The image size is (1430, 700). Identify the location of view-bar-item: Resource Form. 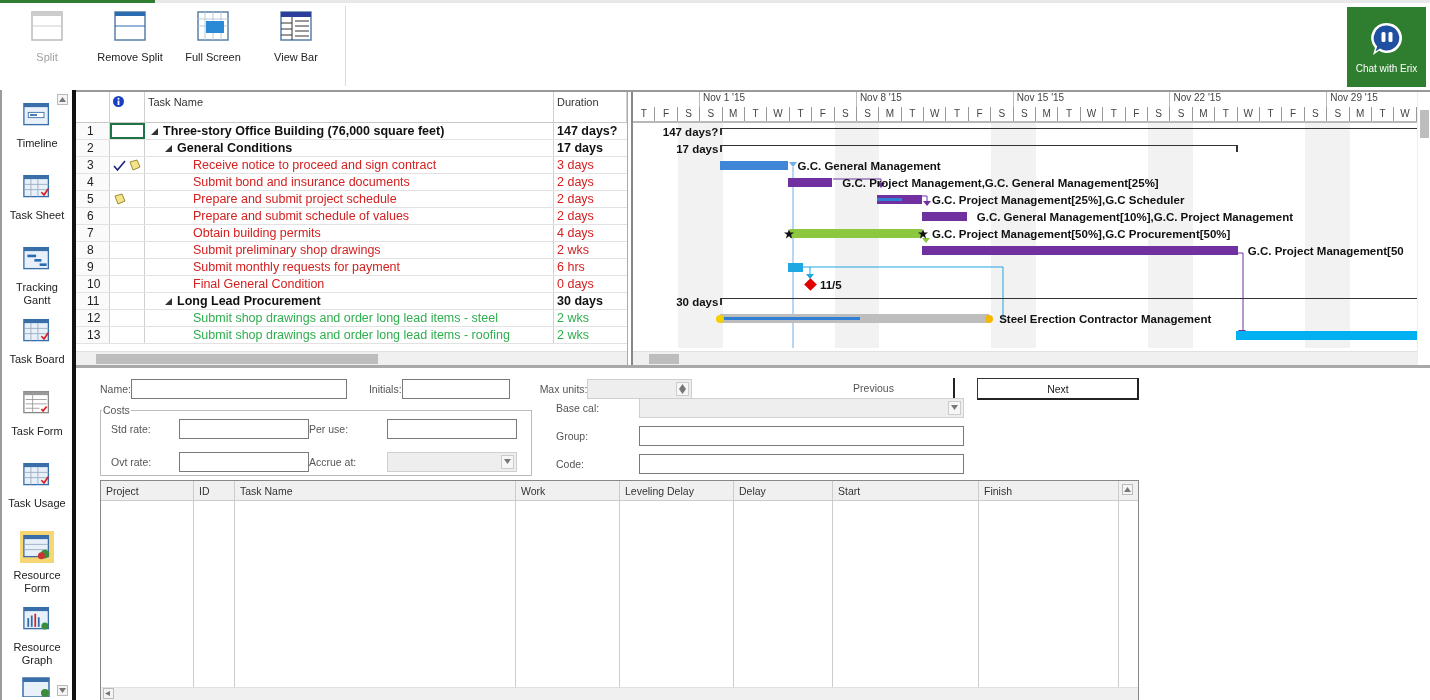
(37, 567).